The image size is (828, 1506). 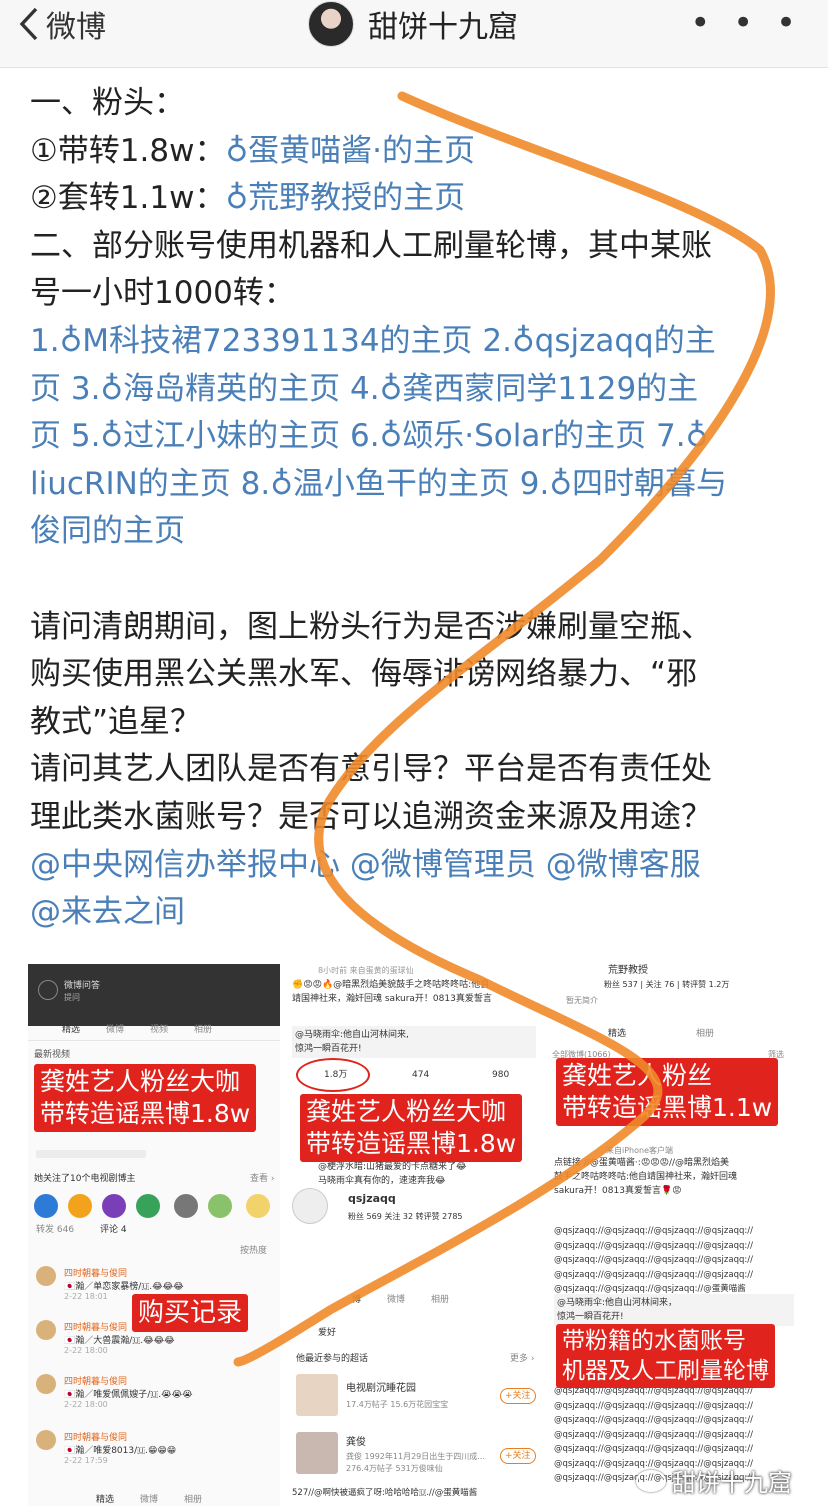 What do you see at coordinates (674, 1032) in the screenshot?
I see `profile-tabs: 精选 相册` at bounding box center [674, 1032].